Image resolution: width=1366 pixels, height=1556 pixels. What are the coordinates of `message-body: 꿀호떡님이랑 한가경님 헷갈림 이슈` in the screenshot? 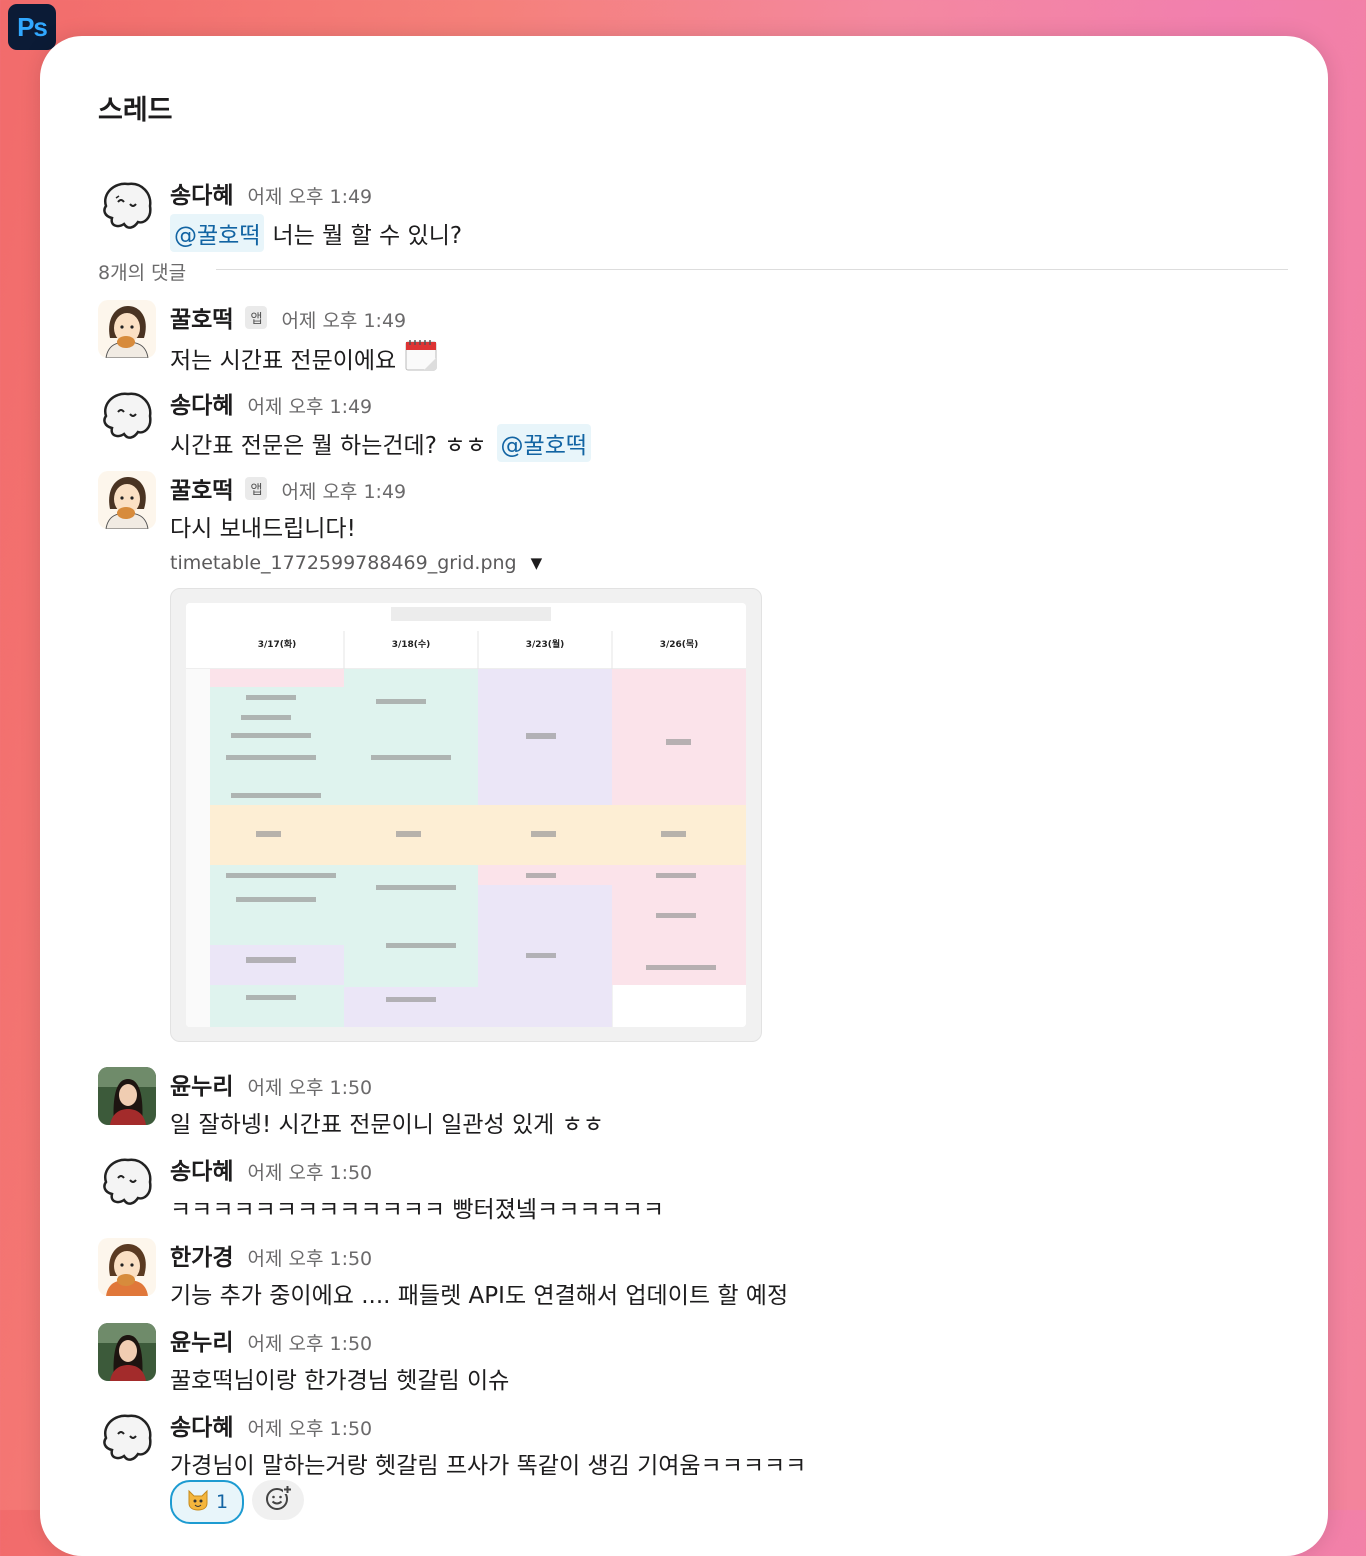 It's located at (340, 1381).